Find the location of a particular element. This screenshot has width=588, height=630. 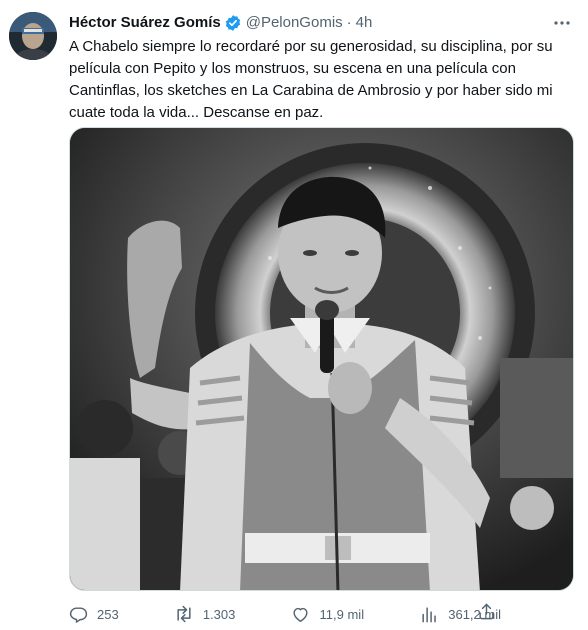

like-icon is located at coordinates (301, 614).